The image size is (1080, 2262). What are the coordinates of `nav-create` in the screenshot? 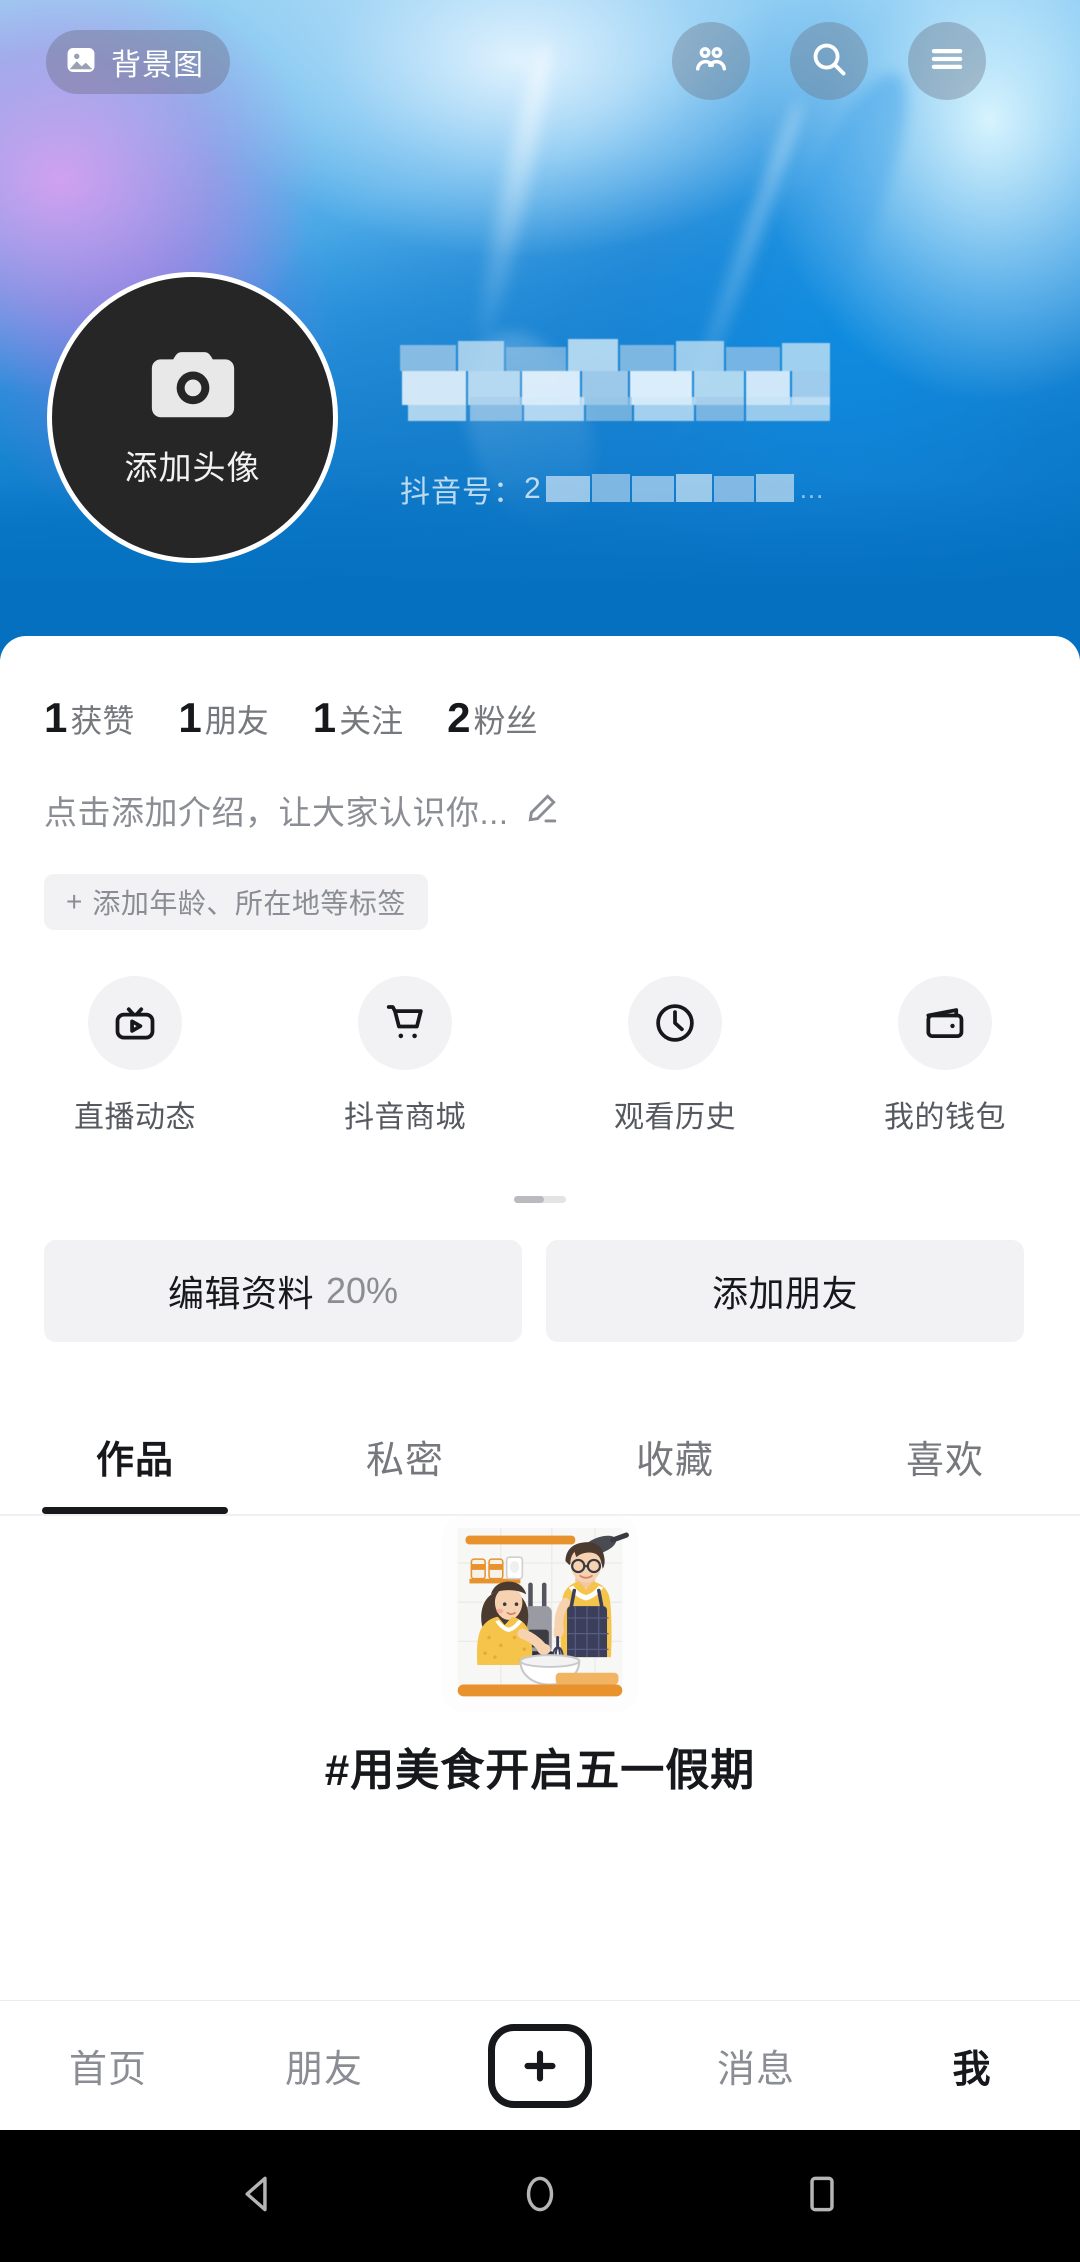 It's located at (540, 2065).